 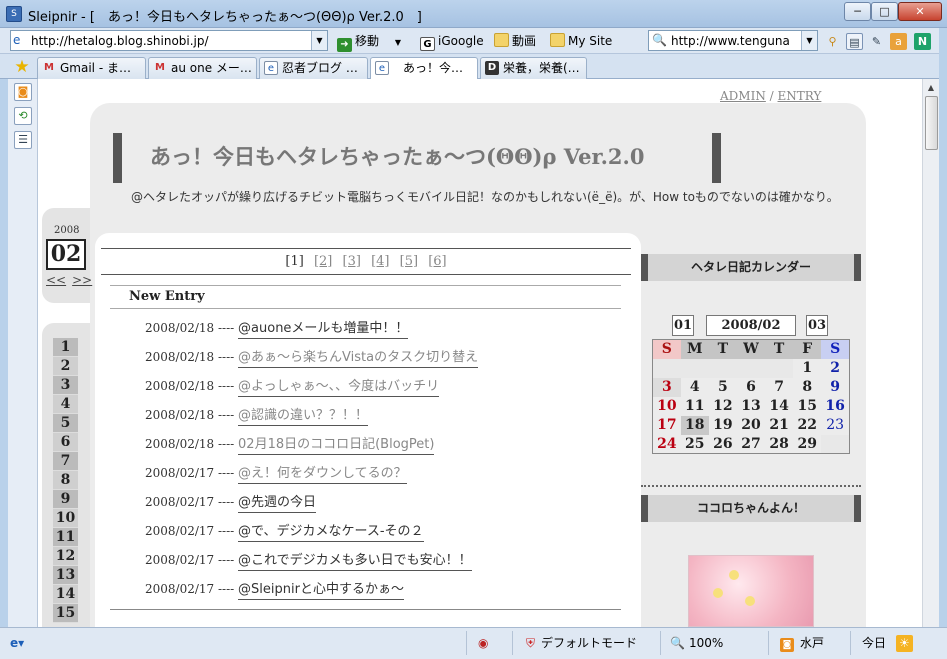 I want to click on day-item: 6, so click(x=65, y=442).